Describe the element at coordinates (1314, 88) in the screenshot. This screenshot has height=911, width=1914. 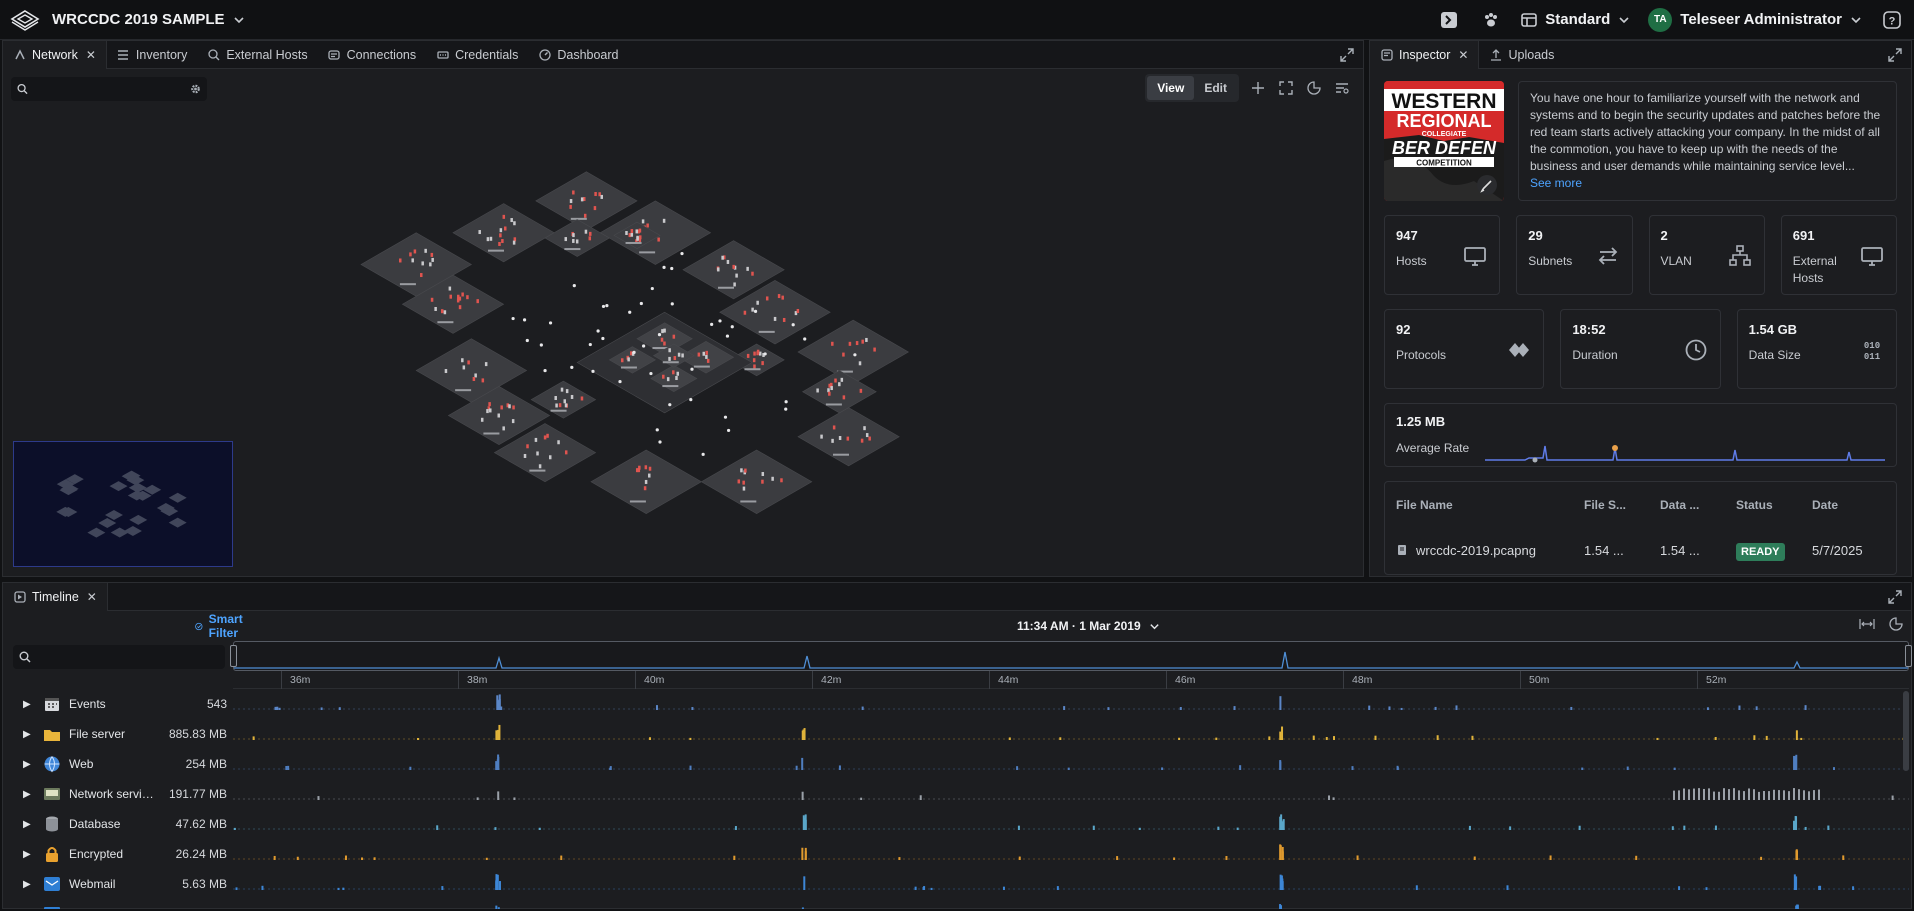
I see `pie-chart-icon` at that location.